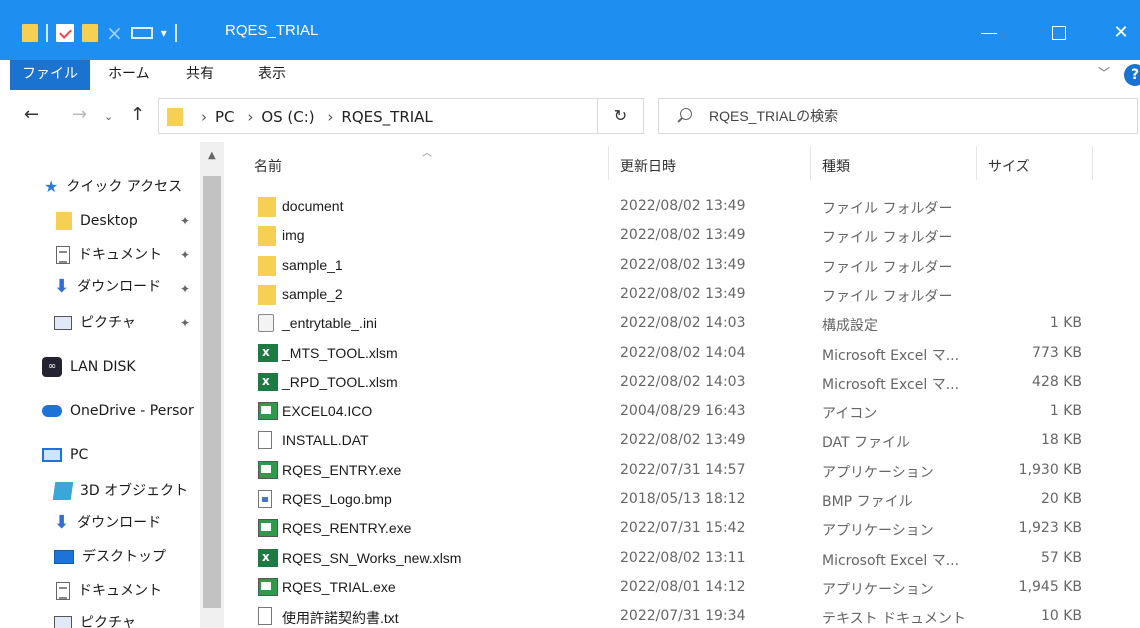 This screenshot has height=628, width=1140. What do you see at coordinates (109, 591) in the screenshot?
I see `sidebar-item-pc-documents: ドキュメント` at bounding box center [109, 591].